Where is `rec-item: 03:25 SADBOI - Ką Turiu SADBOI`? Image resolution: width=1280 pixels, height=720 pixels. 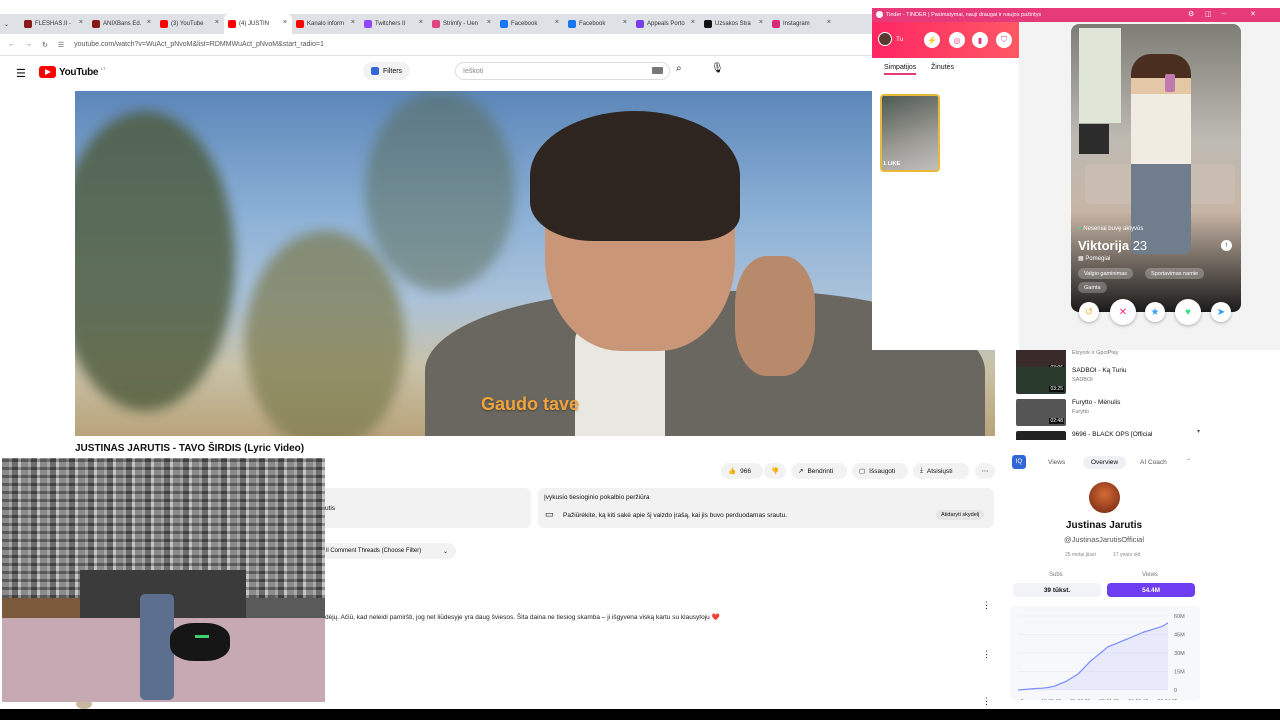 rec-item: 03:25 SADBOI - Ką Turiu SADBOI is located at coordinates (1071, 380).